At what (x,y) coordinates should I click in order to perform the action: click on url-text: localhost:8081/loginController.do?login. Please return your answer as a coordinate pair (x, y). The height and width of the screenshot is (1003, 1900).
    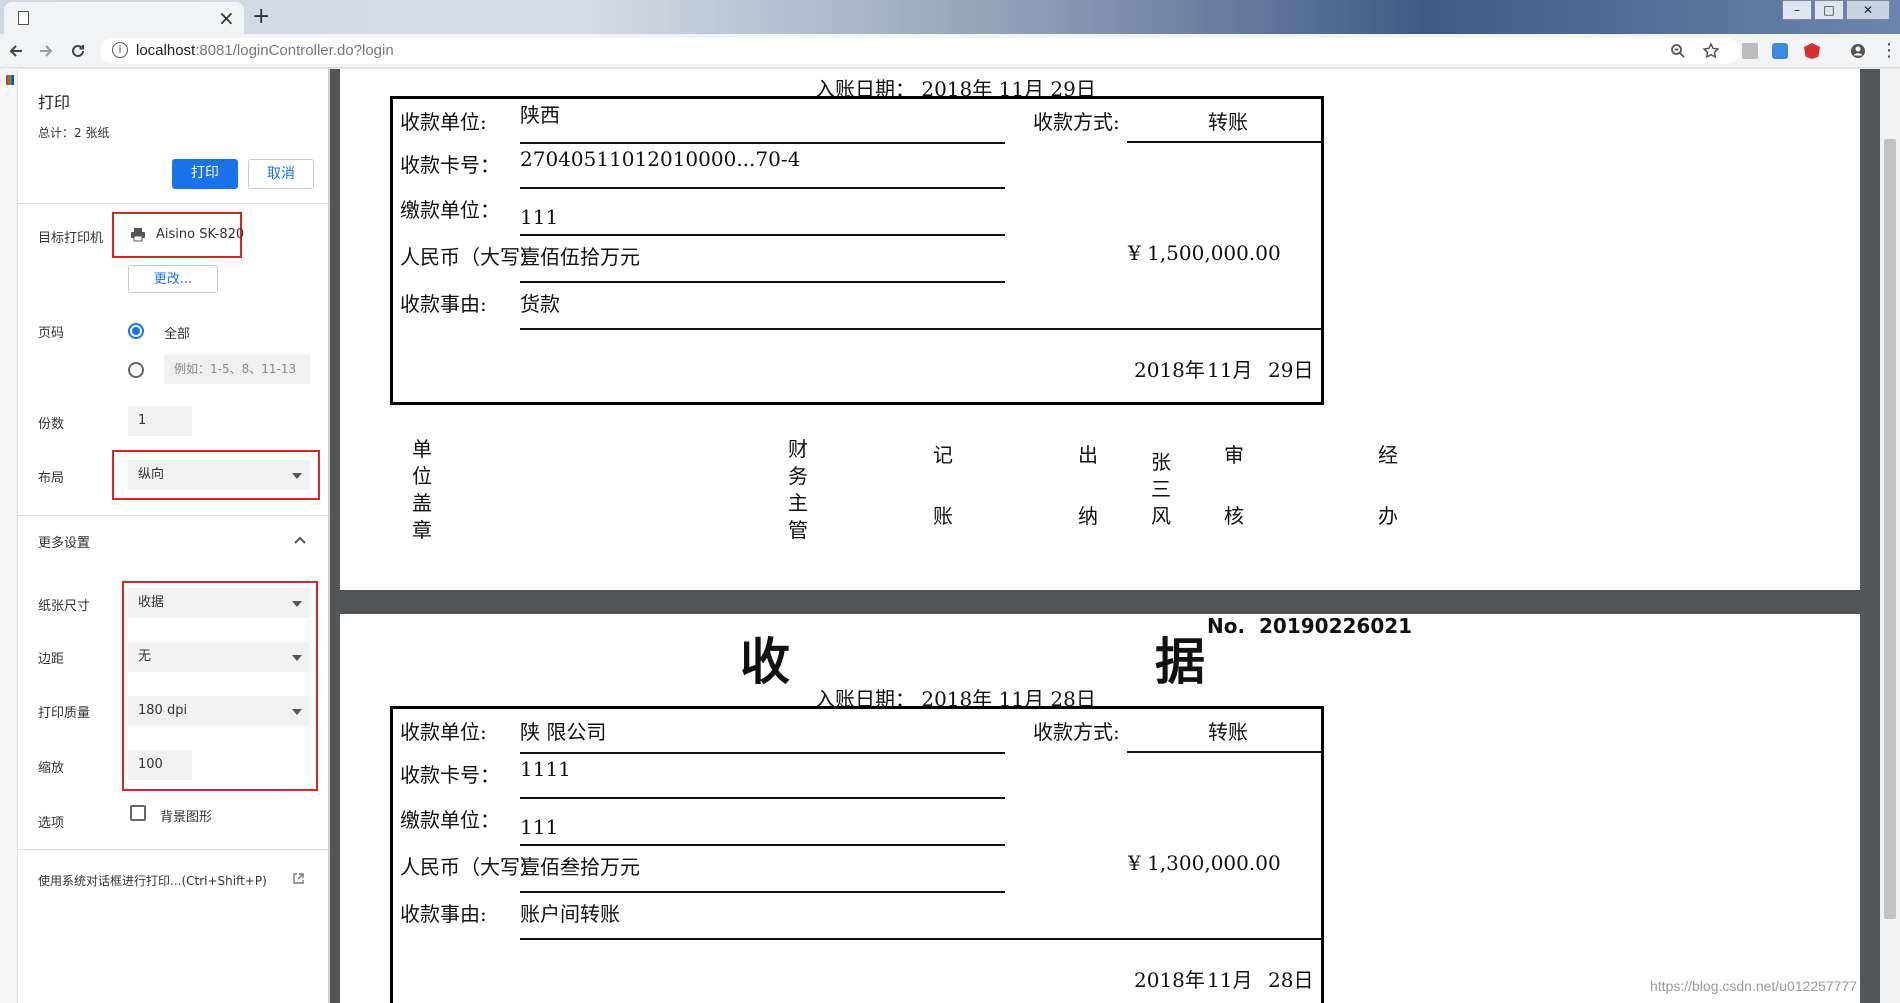
    Looking at the image, I should click on (265, 50).